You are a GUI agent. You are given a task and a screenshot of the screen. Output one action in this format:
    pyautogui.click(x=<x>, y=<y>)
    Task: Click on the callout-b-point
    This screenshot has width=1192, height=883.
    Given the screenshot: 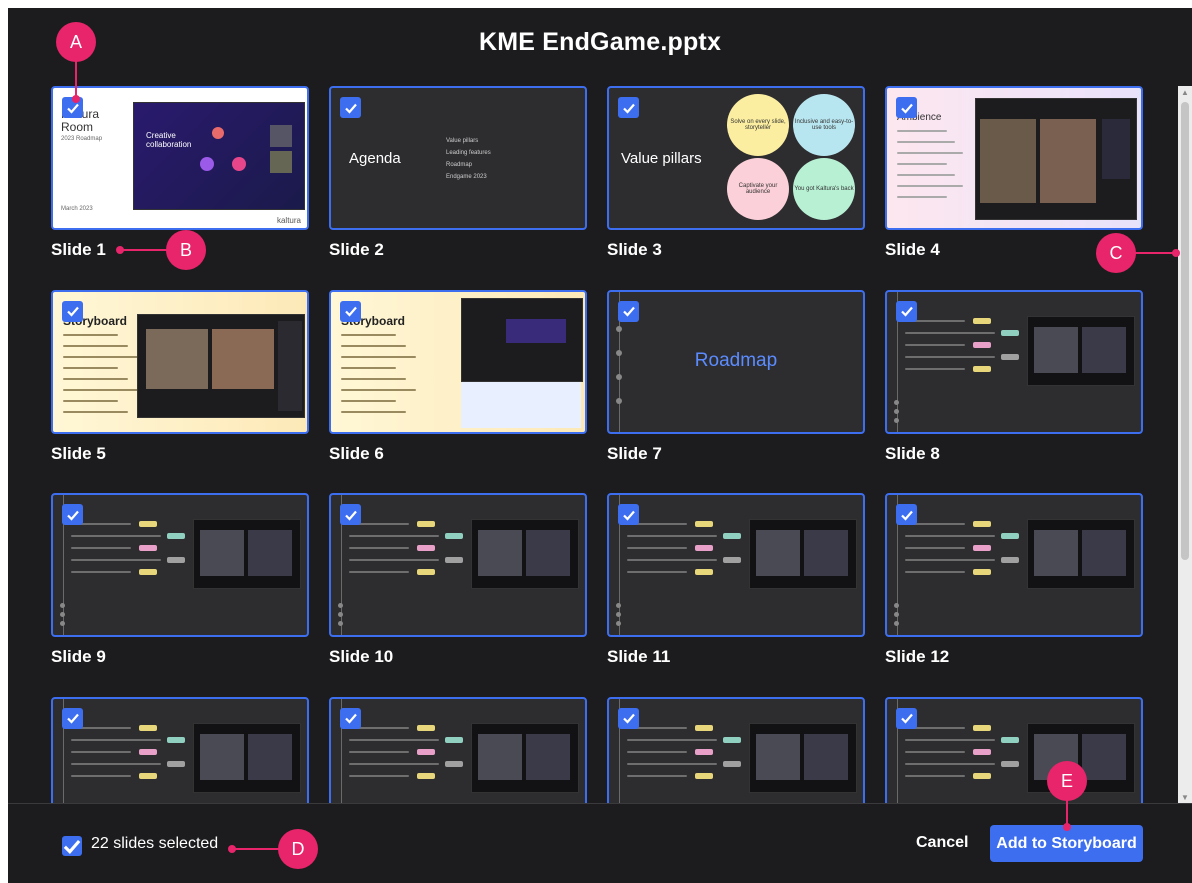 What is the action you would take?
    pyautogui.click(x=120, y=250)
    